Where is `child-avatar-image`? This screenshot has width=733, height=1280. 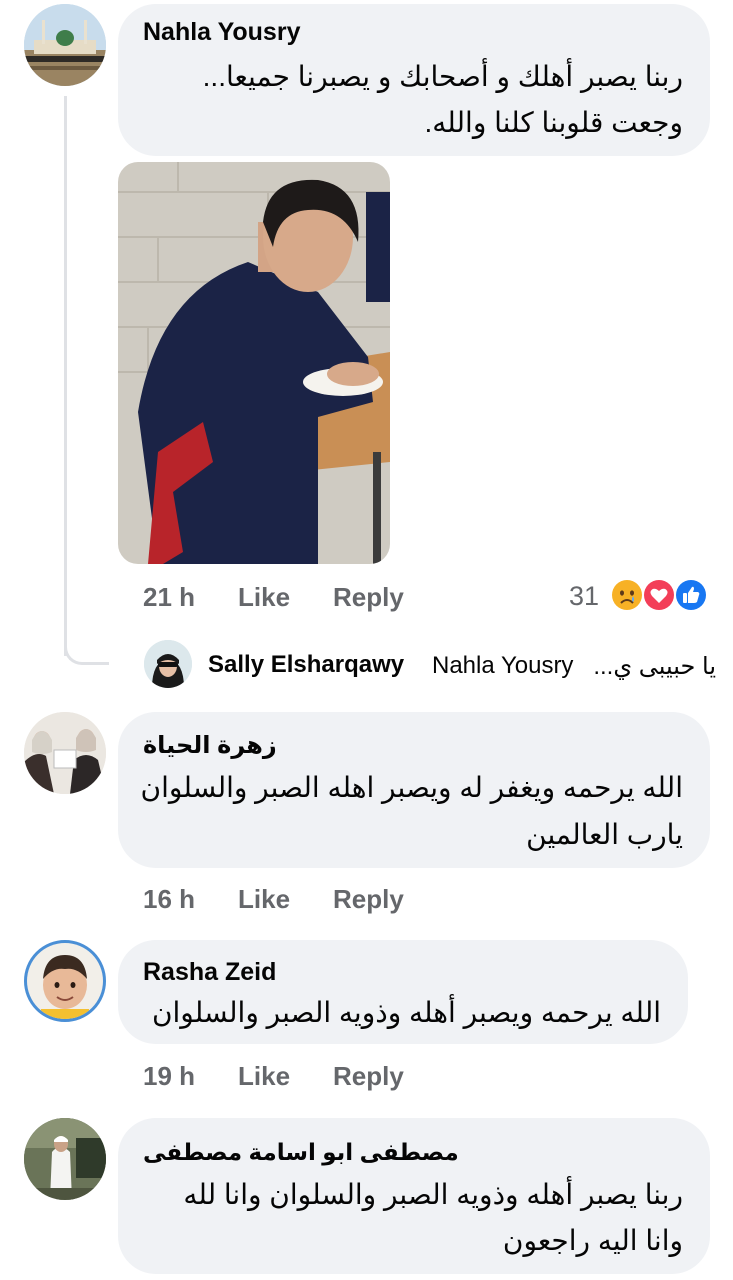
child-avatar-image is located at coordinates (65, 981).